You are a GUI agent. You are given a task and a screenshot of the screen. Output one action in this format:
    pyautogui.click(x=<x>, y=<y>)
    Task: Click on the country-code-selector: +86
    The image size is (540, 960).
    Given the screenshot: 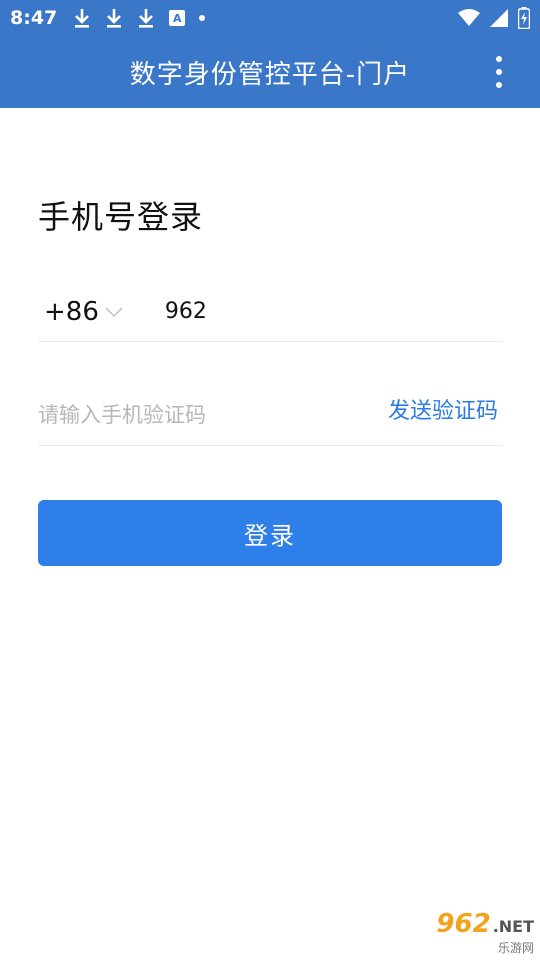 What is the action you would take?
    pyautogui.click(x=83, y=312)
    